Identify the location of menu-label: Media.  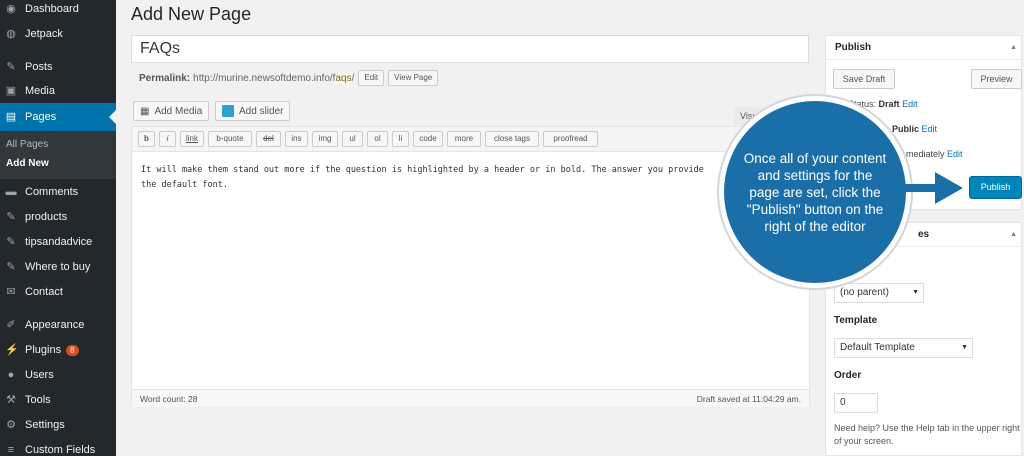
(40, 91).